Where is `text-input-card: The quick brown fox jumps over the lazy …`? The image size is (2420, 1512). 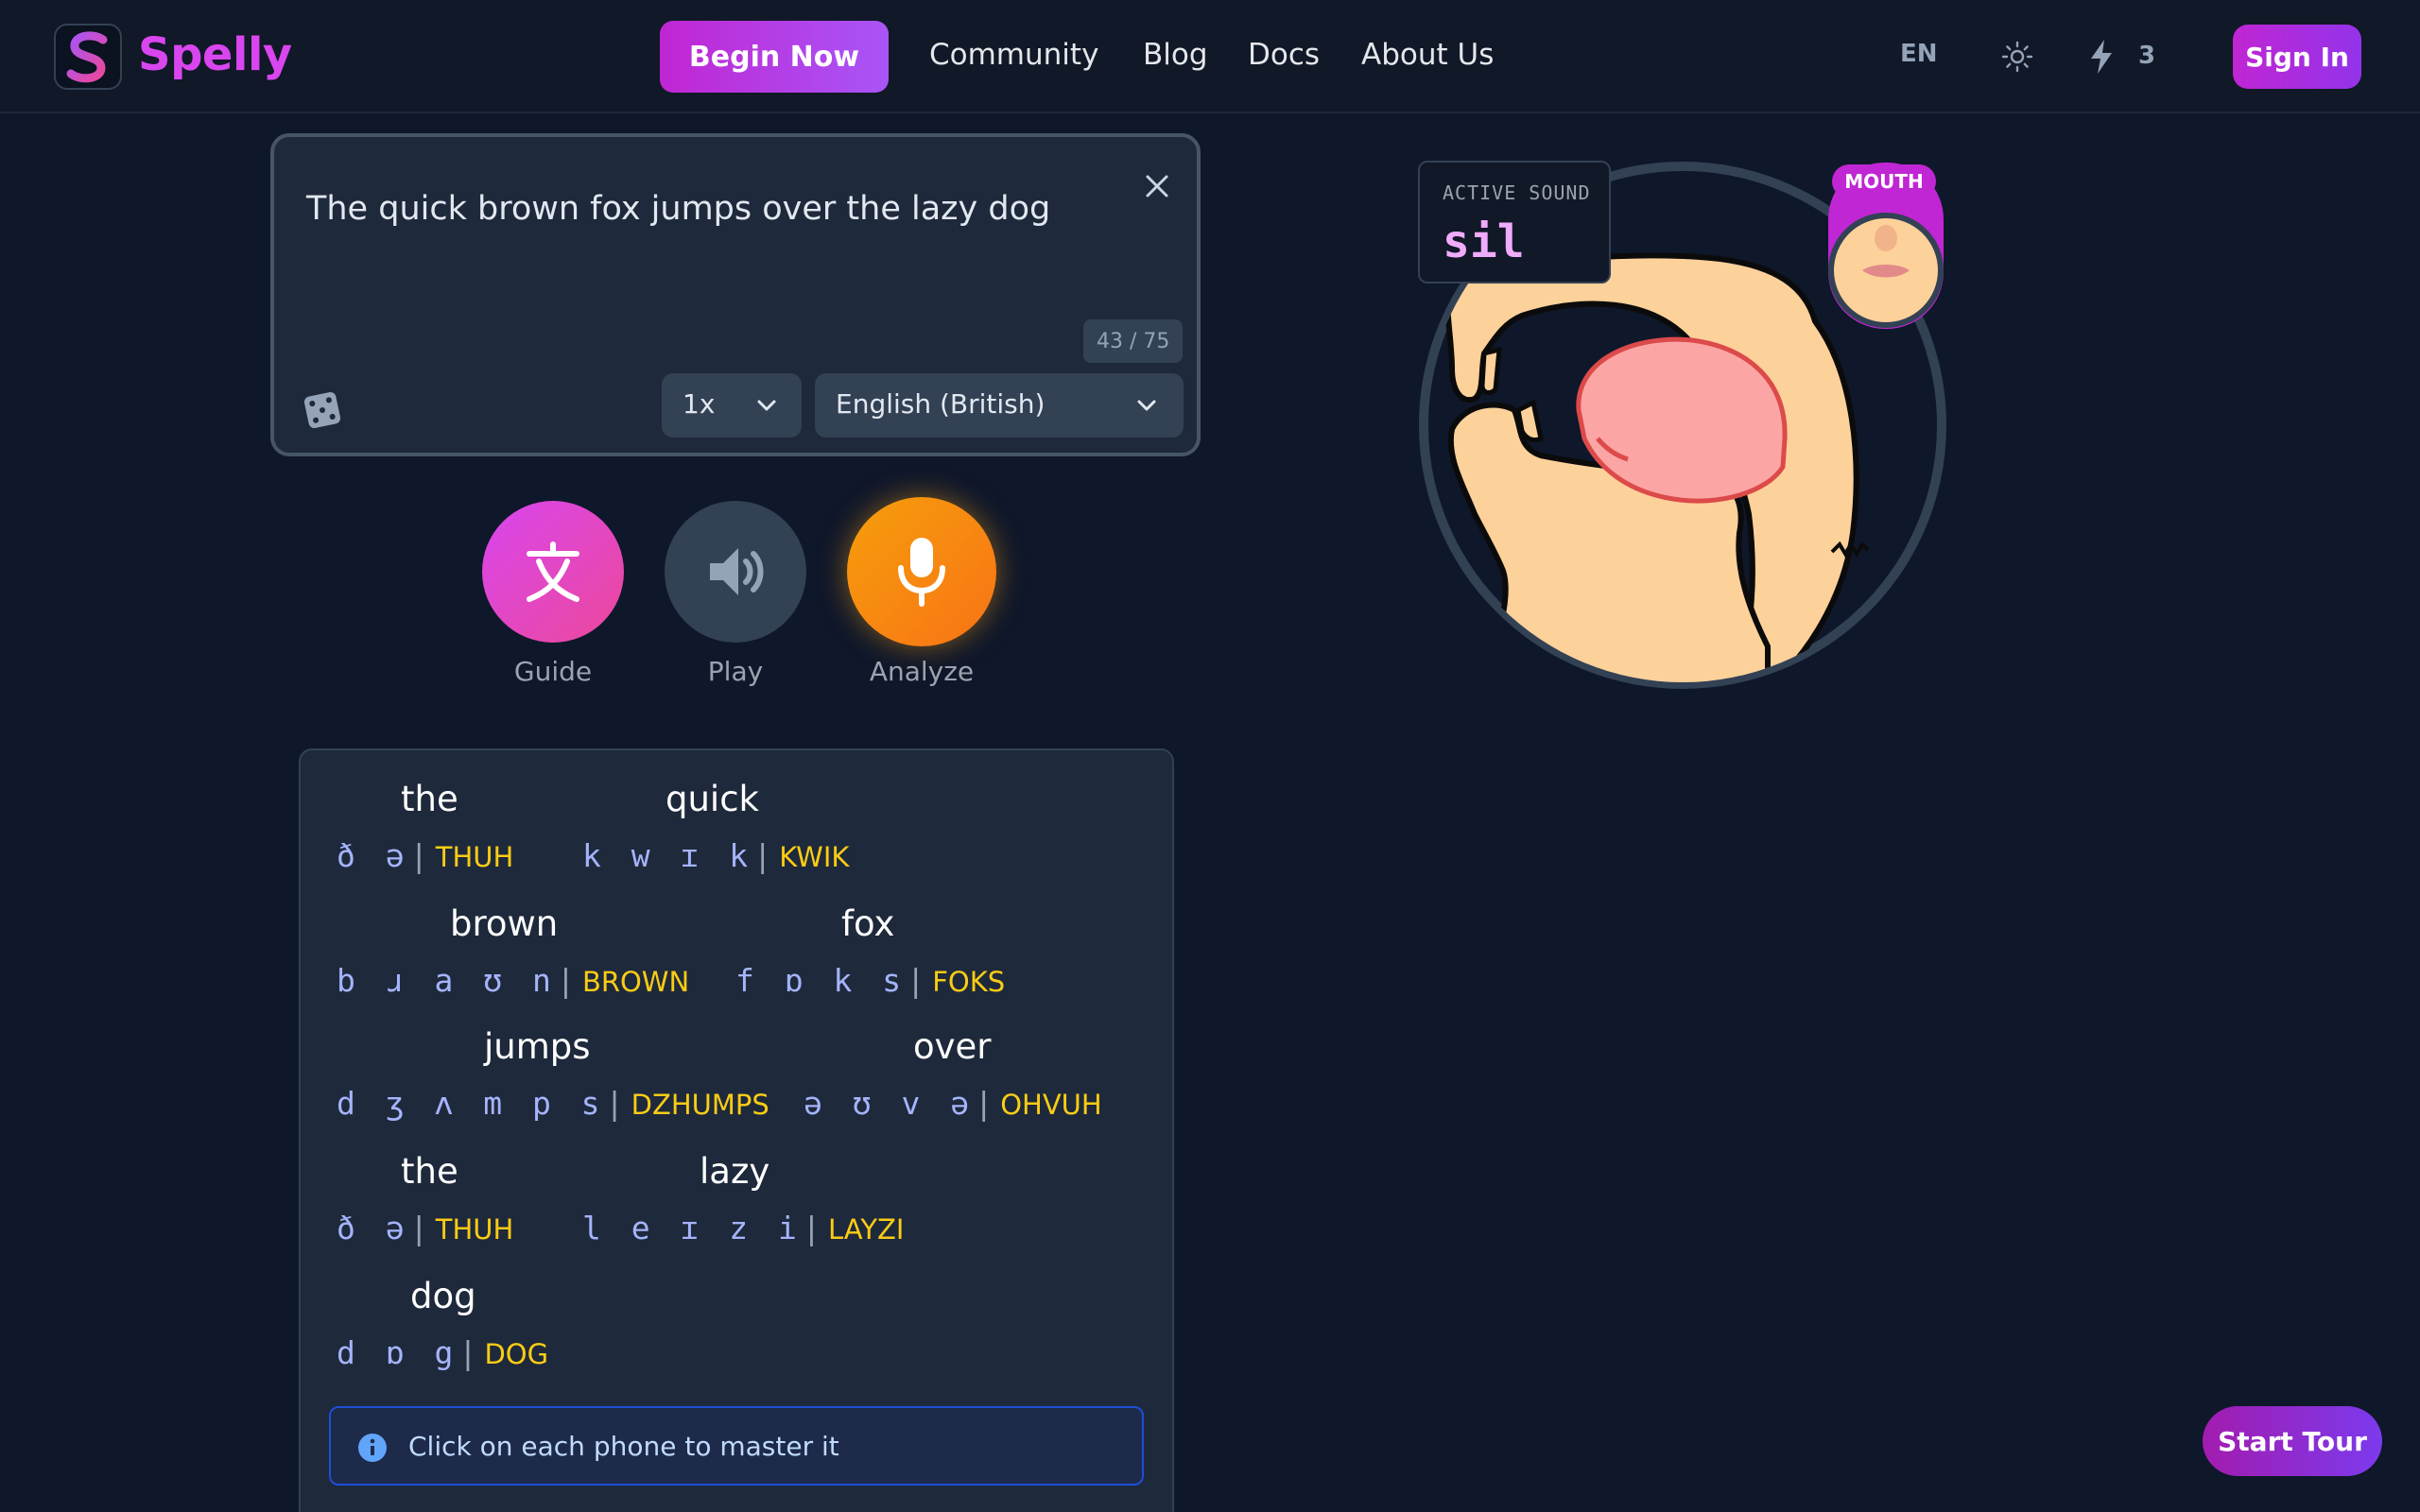
text-input-card: The quick brown fox jumps over the lazy … is located at coordinates (735, 294).